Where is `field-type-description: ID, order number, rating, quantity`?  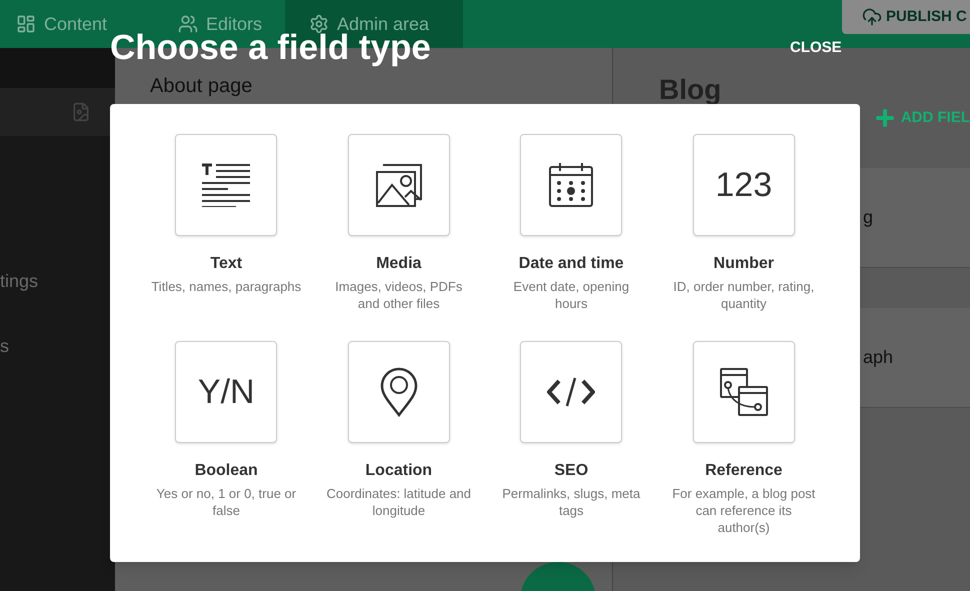 field-type-description: ID, order number, rating, quantity is located at coordinates (744, 295).